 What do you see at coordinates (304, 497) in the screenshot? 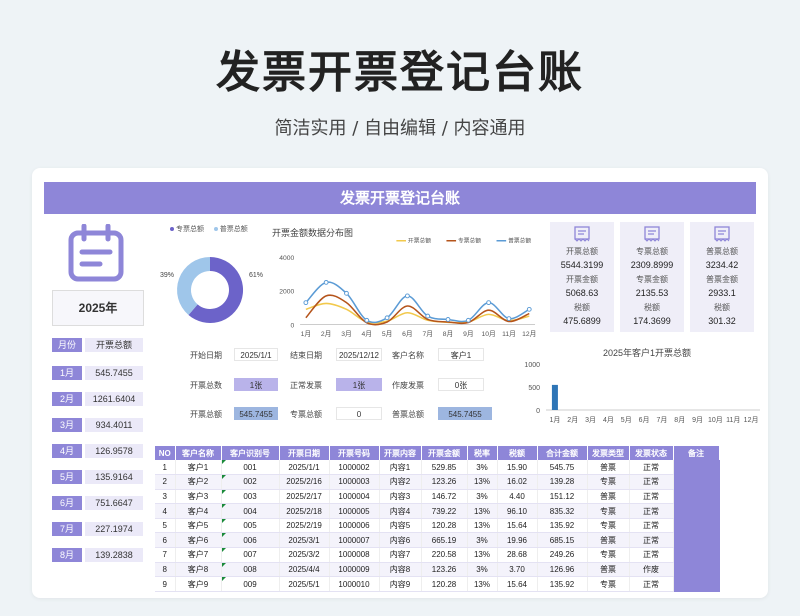
I see `table-cell: 2025/2/17` at bounding box center [304, 497].